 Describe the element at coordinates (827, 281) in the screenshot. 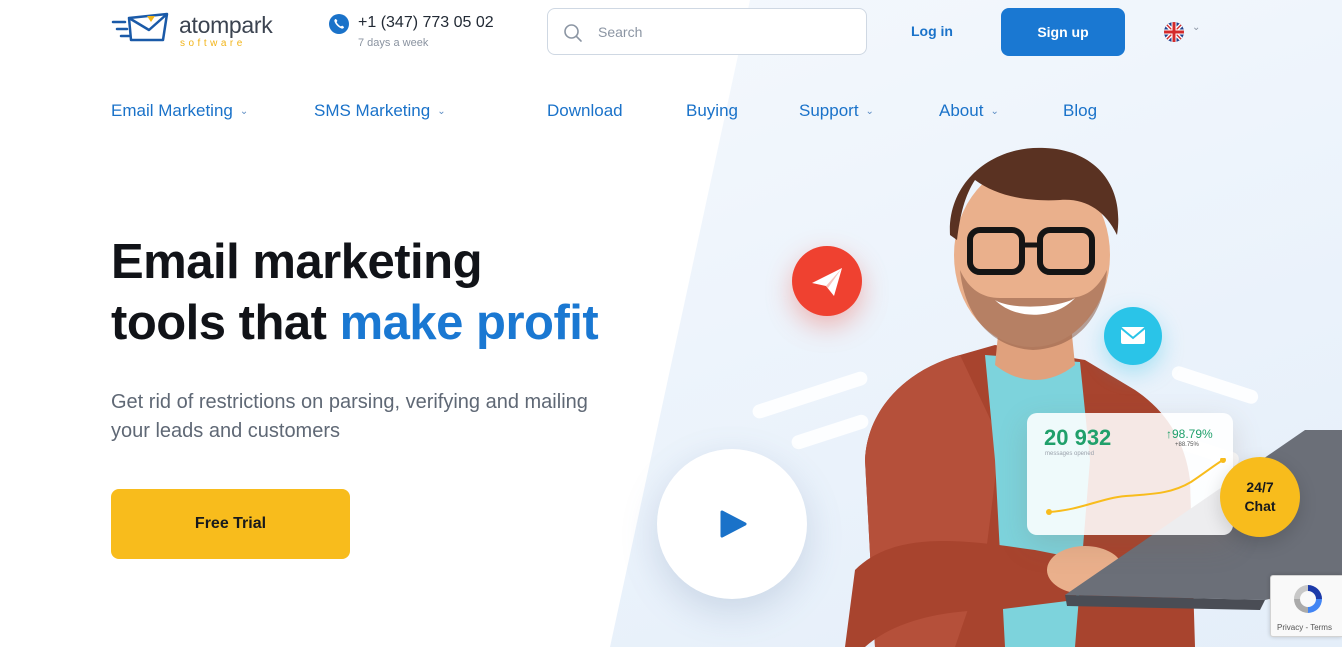

I see `send-icon` at that location.